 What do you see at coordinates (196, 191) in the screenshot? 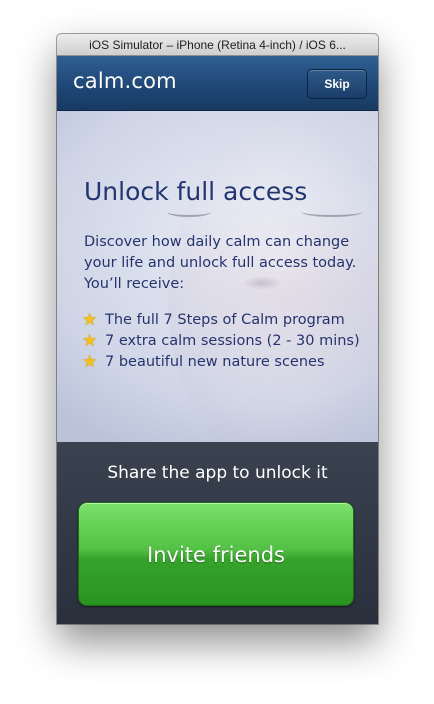
I see `page-title: Unlock full access` at bounding box center [196, 191].